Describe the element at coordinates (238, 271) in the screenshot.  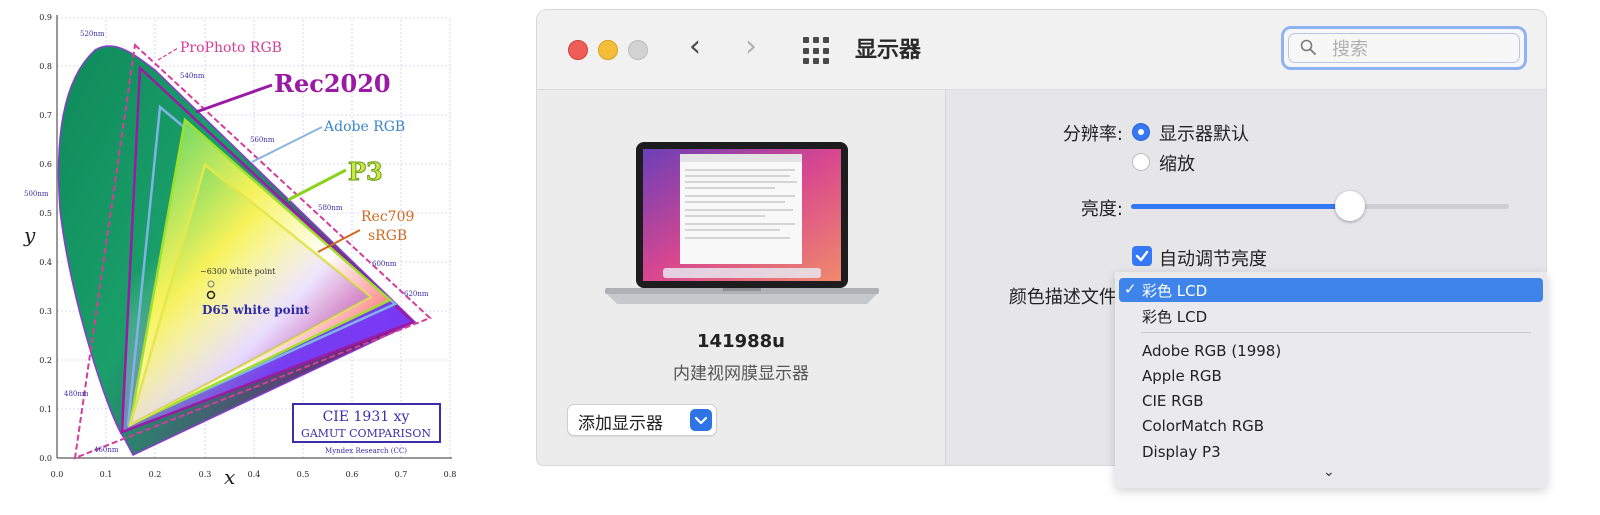
I see `white-point-6300-label: ~6300 white point` at that location.